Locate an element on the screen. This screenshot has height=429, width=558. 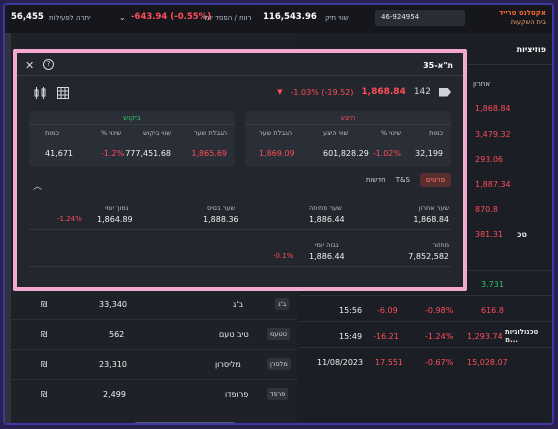
bid-col: שווי ביקוש is located at coordinates (157, 133).